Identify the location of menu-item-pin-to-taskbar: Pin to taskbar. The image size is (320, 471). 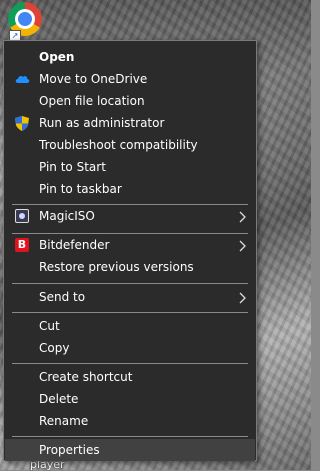
(130, 189).